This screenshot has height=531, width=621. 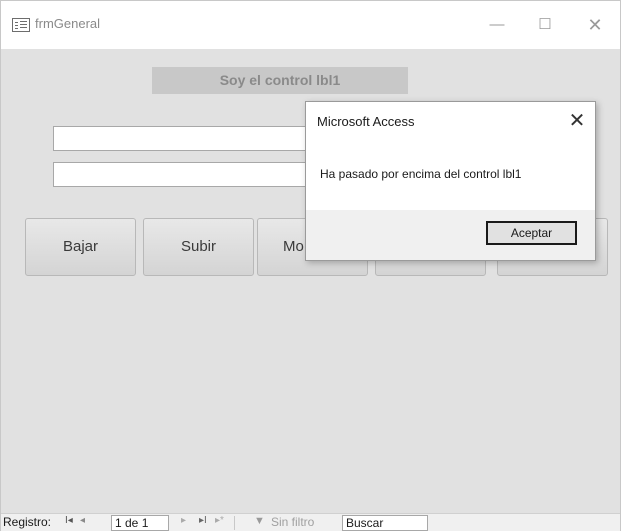 I want to click on previous-record-icon: ◂, so click(x=82, y=520).